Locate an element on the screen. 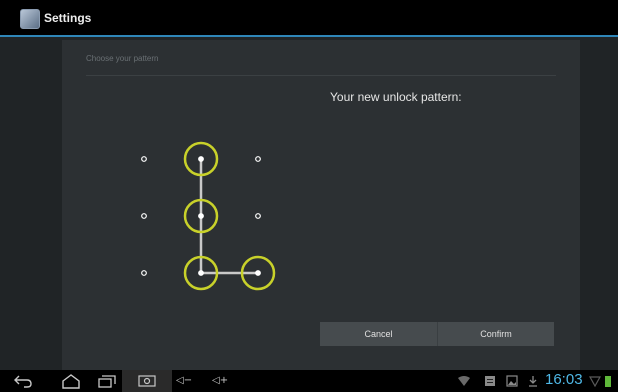  pattern-lines is located at coordinates (229, 216).